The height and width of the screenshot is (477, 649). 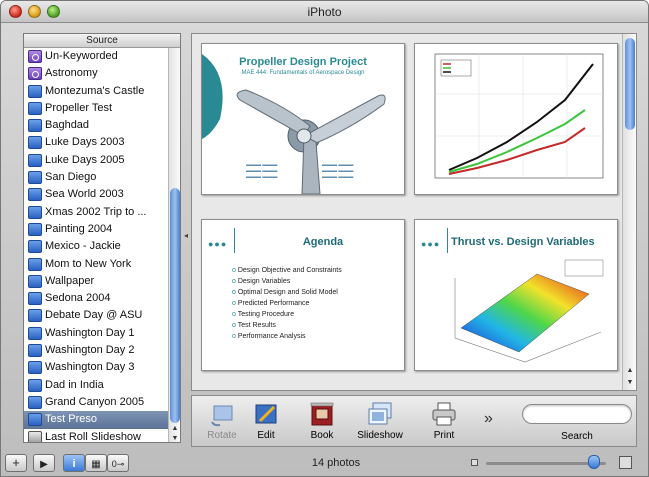 I want to click on source-item: Washington Day 1, so click(x=96, y=333).